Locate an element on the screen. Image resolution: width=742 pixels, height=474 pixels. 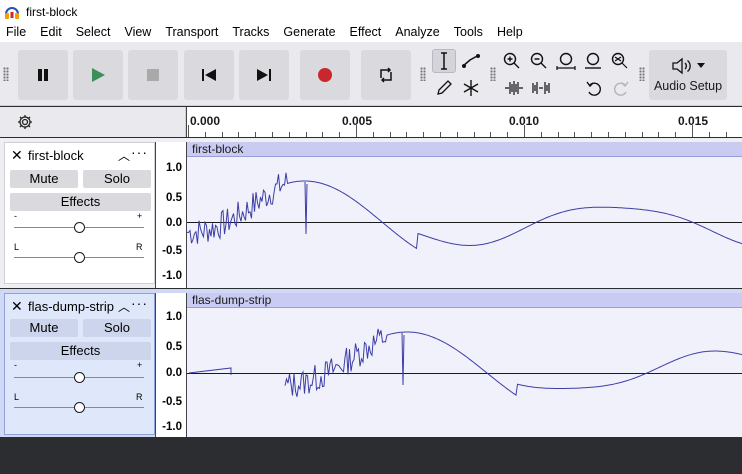
zoom-in-button is located at coordinates (512, 61).